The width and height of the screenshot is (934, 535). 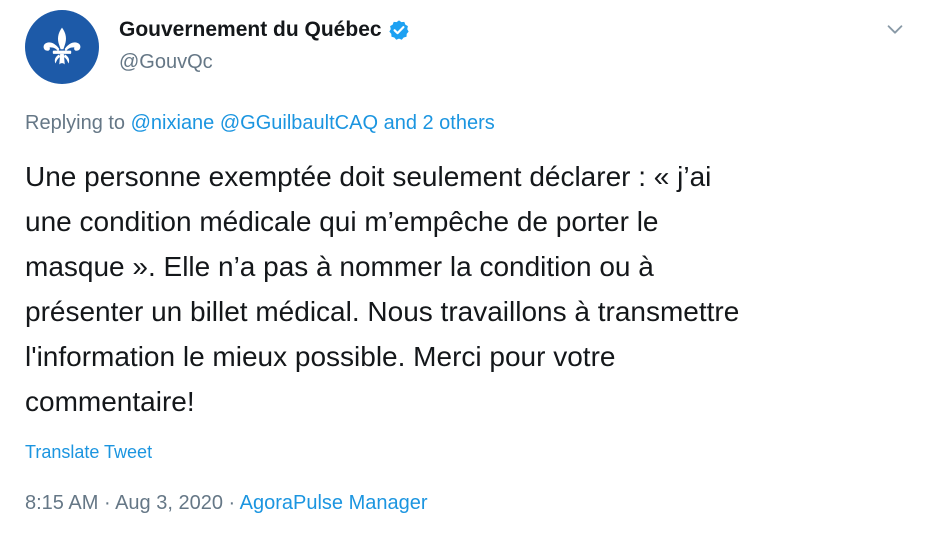 I want to click on author-handle: @GouvQc, so click(x=166, y=62).